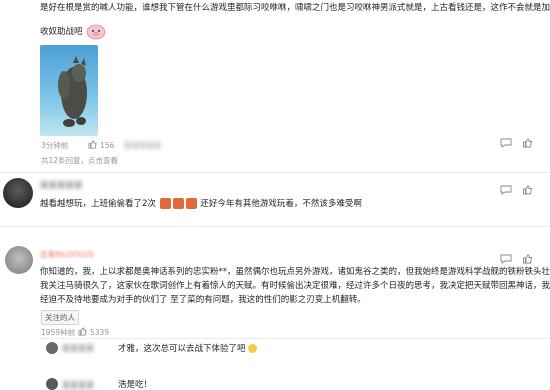 This screenshot has height=390, width=550. Describe the element at coordinates (55, 145) in the screenshot. I see `comment-time: 3分钟前` at that location.